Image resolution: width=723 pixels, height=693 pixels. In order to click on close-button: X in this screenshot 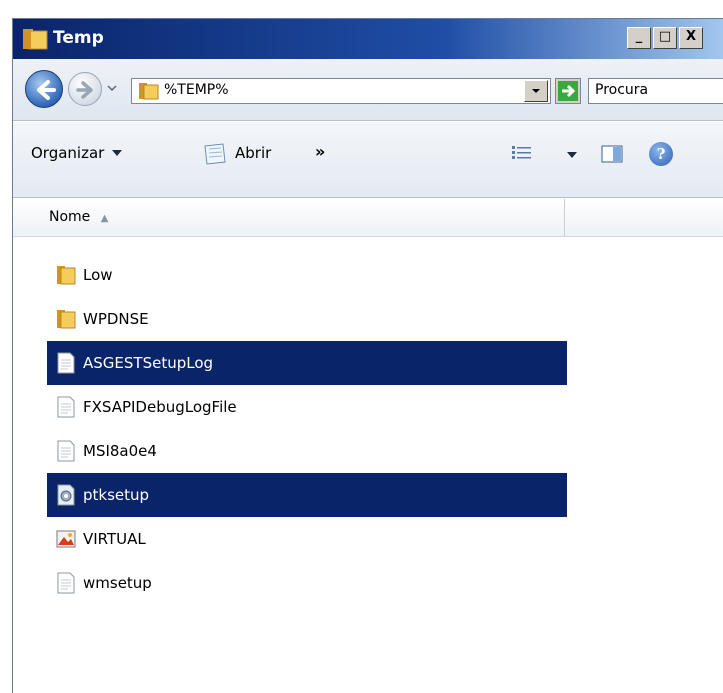, I will do `click(691, 38)`.